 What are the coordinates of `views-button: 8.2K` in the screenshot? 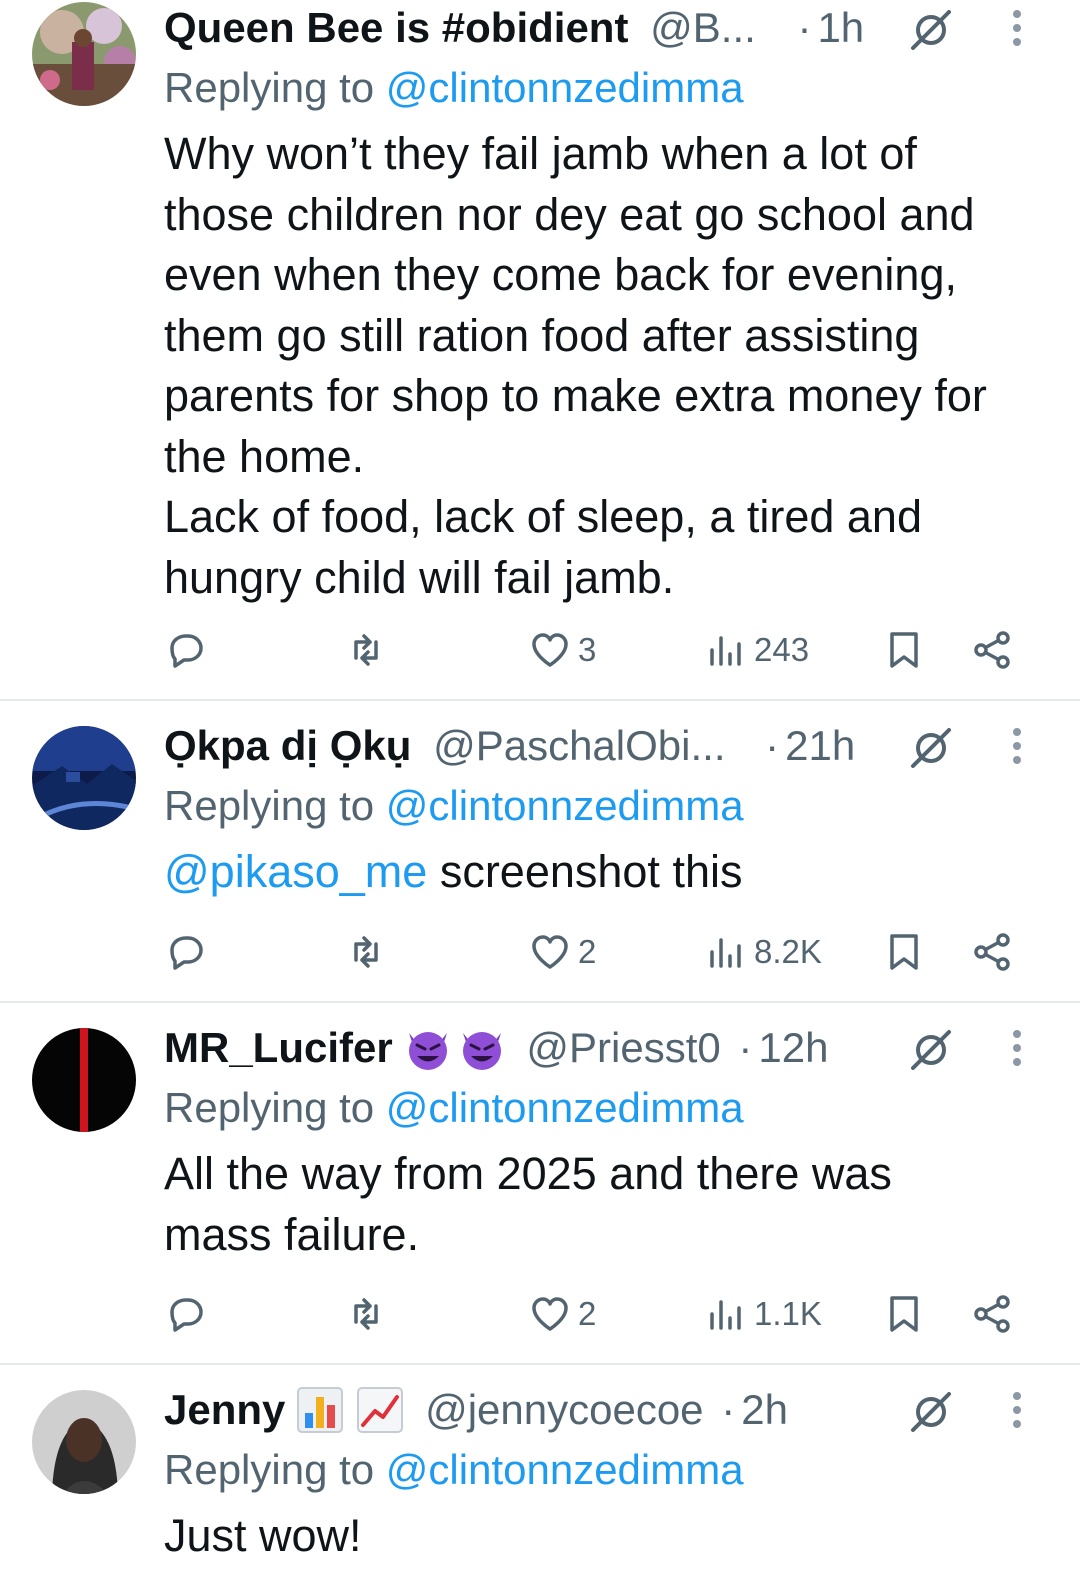 It's located at (763, 952).